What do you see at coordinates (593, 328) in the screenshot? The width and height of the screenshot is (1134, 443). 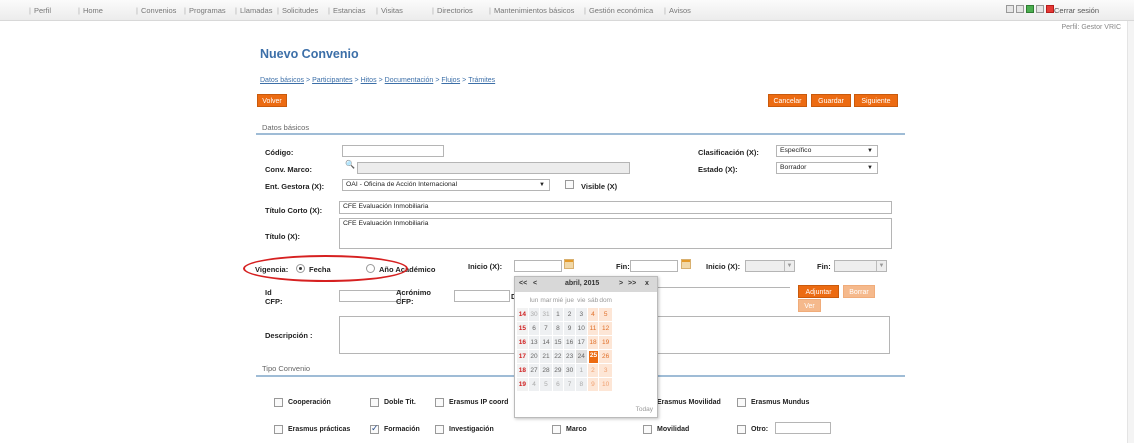 I see `calendar-day: 11` at bounding box center [593, 328].